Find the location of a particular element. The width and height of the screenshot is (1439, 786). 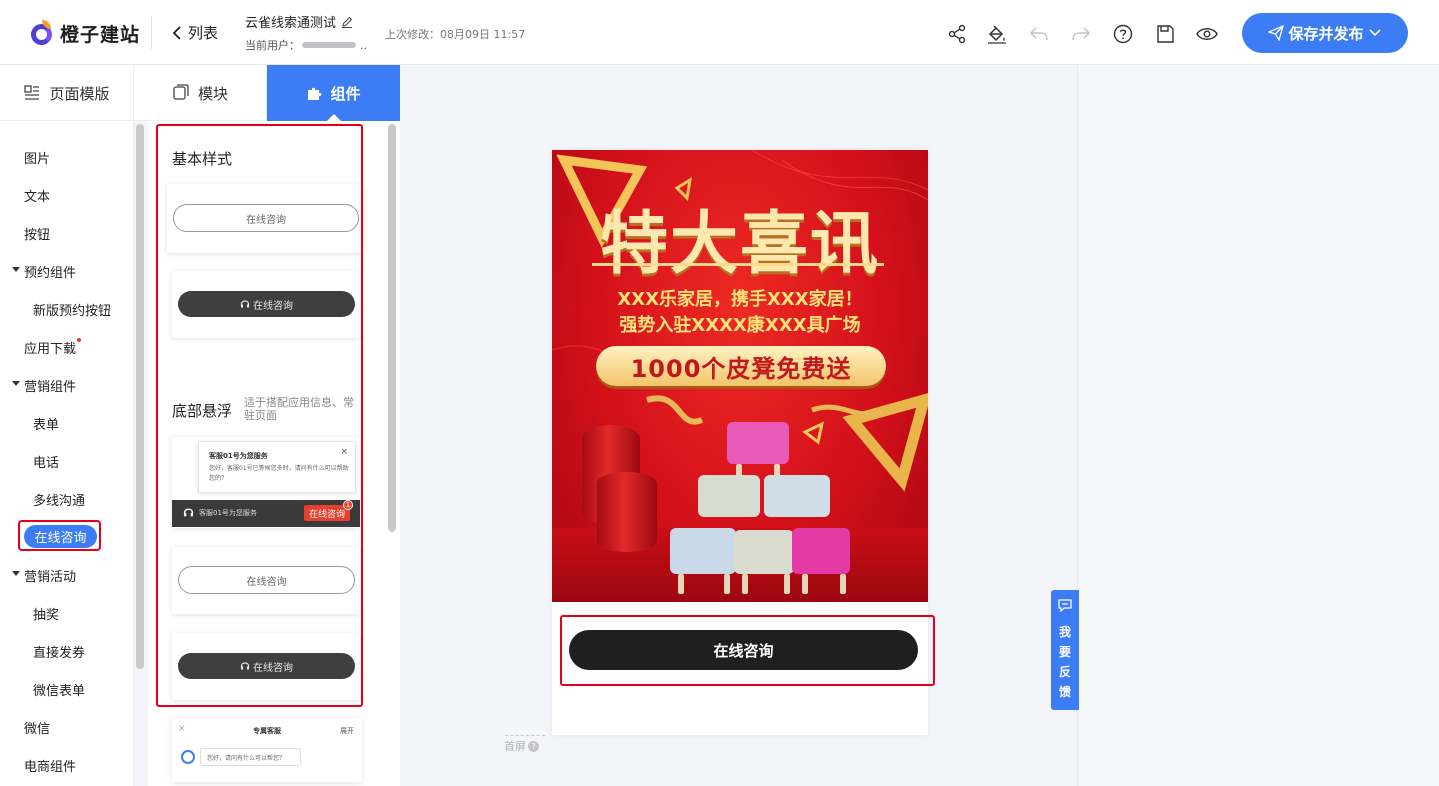

stool-light is located at coordinates (703, 551).